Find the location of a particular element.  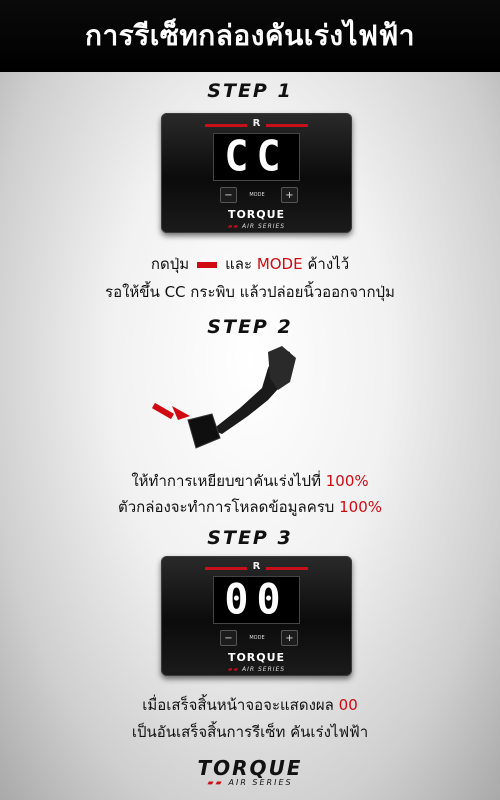

step-3-instruction-2: เป็นอันเสร็จสิ้นการรีเซ็ท คันเร่งไฟฟ้า is located at coordinates (250, 732).